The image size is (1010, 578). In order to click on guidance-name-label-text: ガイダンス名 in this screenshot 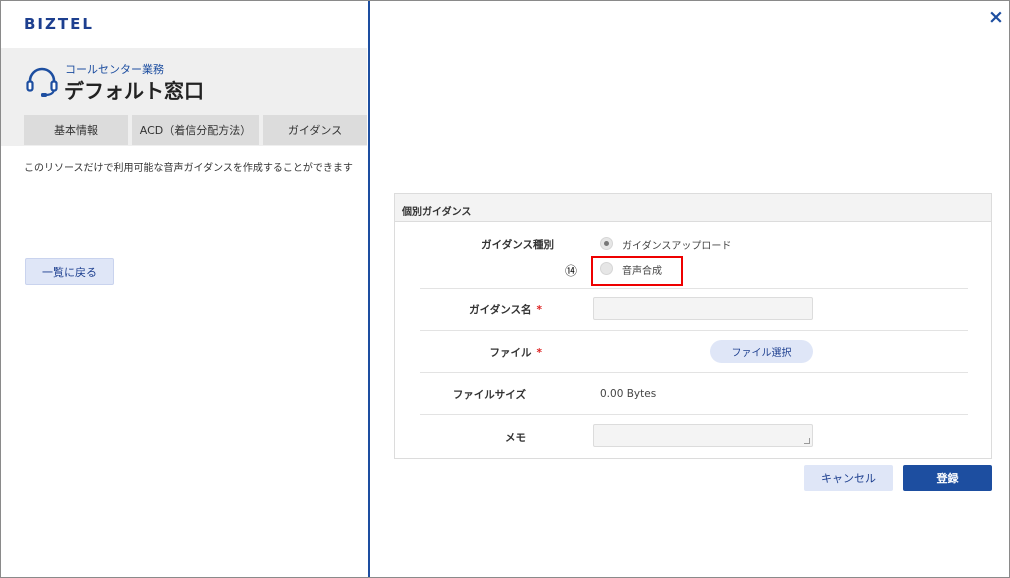, I will do `click(500, 310)`.